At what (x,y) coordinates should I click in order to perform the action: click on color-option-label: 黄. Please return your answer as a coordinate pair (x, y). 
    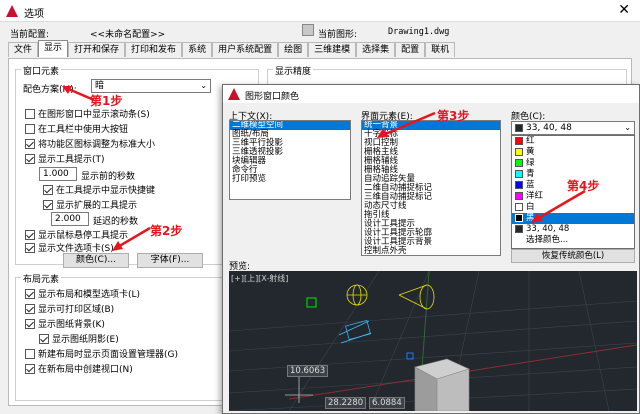
    Looking at the image, I should click on (530, 152).